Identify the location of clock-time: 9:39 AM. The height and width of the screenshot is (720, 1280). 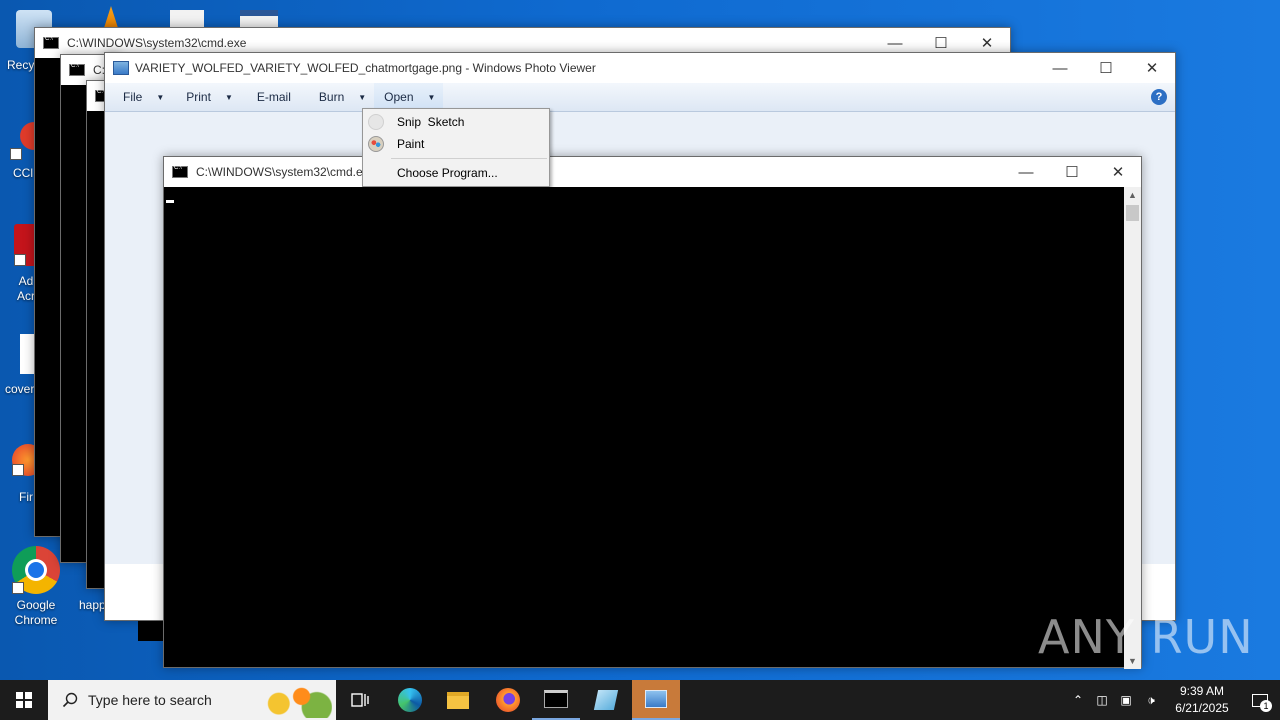
(1202, 691).